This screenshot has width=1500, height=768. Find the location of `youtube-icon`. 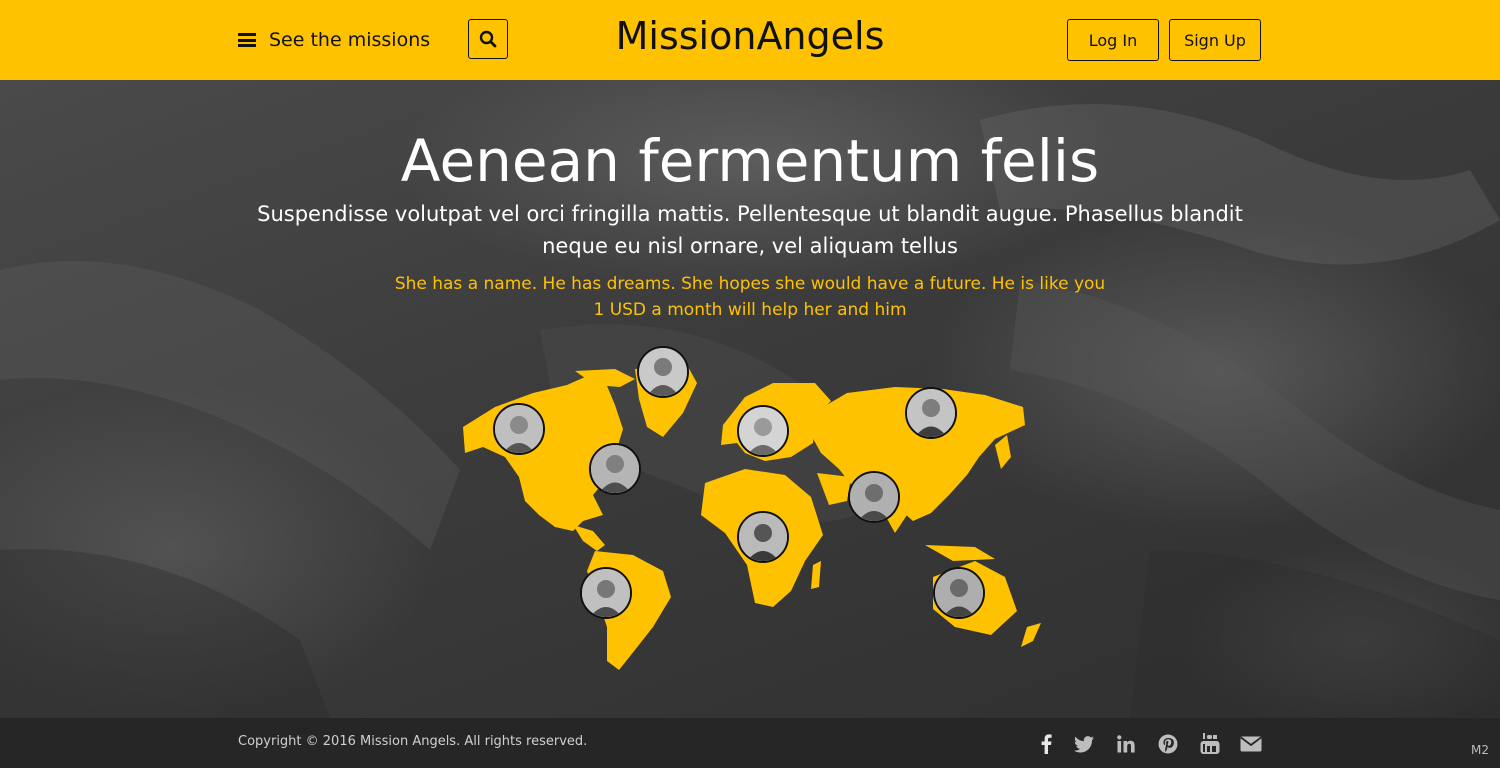

youtube-icon is located at coordinates (1210, 744).